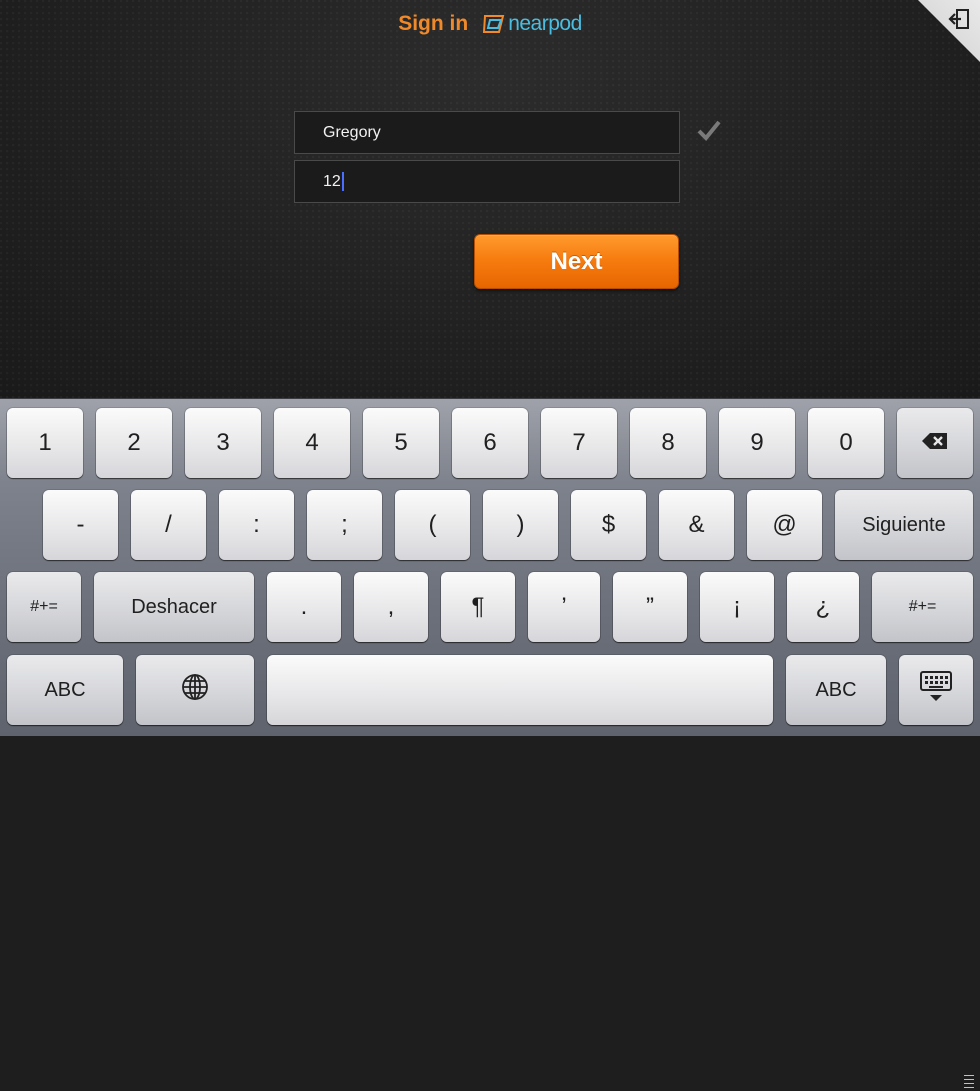  What do you see at coordinates (487, 181) in the screenshot?
I see `pin-field: 12` at bounding box center [487, 181].